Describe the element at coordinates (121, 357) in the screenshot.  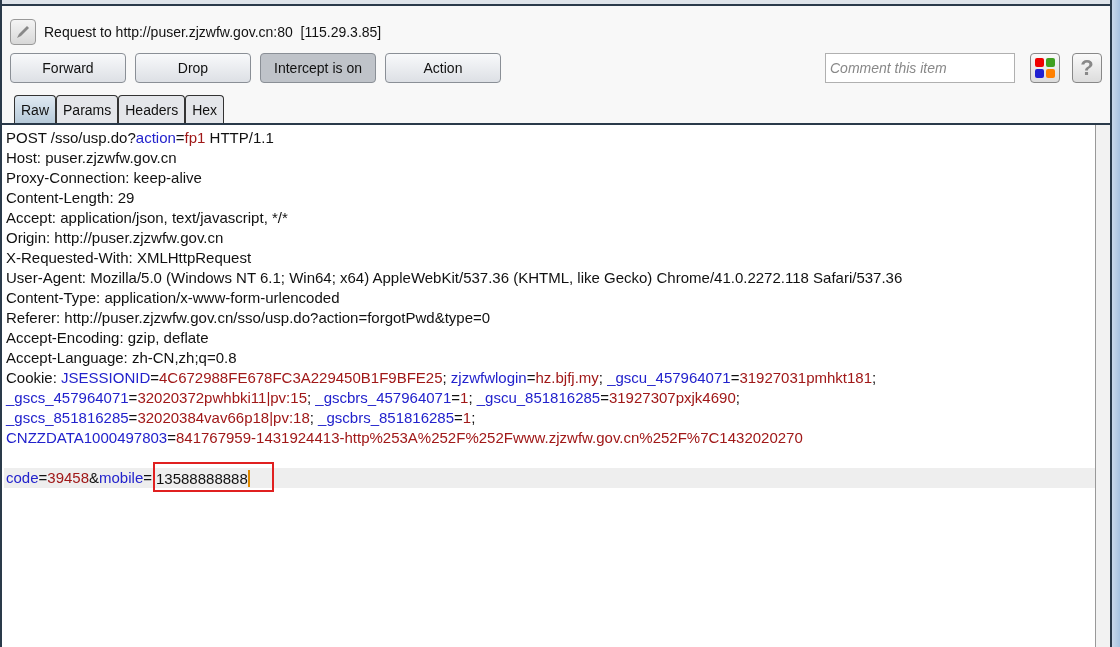
I see `request-text: Accept-Language: zh-CN,zh;q=0.8` at that location.